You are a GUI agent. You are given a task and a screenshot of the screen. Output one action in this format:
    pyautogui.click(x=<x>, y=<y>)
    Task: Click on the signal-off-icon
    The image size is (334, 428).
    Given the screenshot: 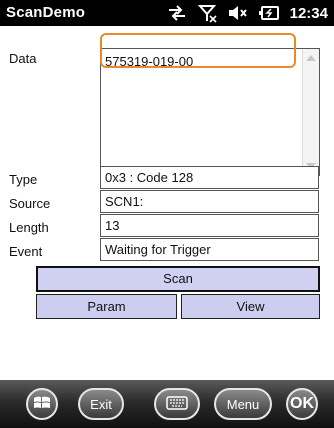 What is the action you would take?
    pyautogui.click(x=207, y=13)
    